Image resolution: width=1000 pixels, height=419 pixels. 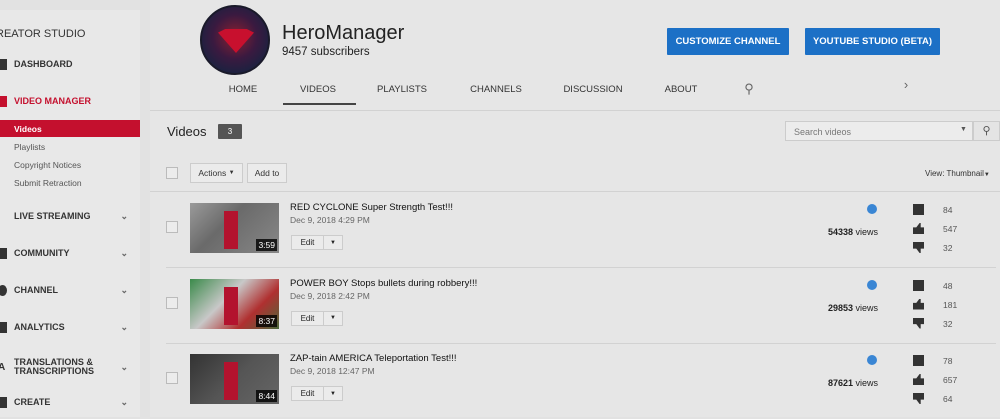 What do you see at coordinates (330, 220) in the screenshot?
I see `video-date: Dec 9, 2018 4:29 PM` at bounding box center [330, 220].